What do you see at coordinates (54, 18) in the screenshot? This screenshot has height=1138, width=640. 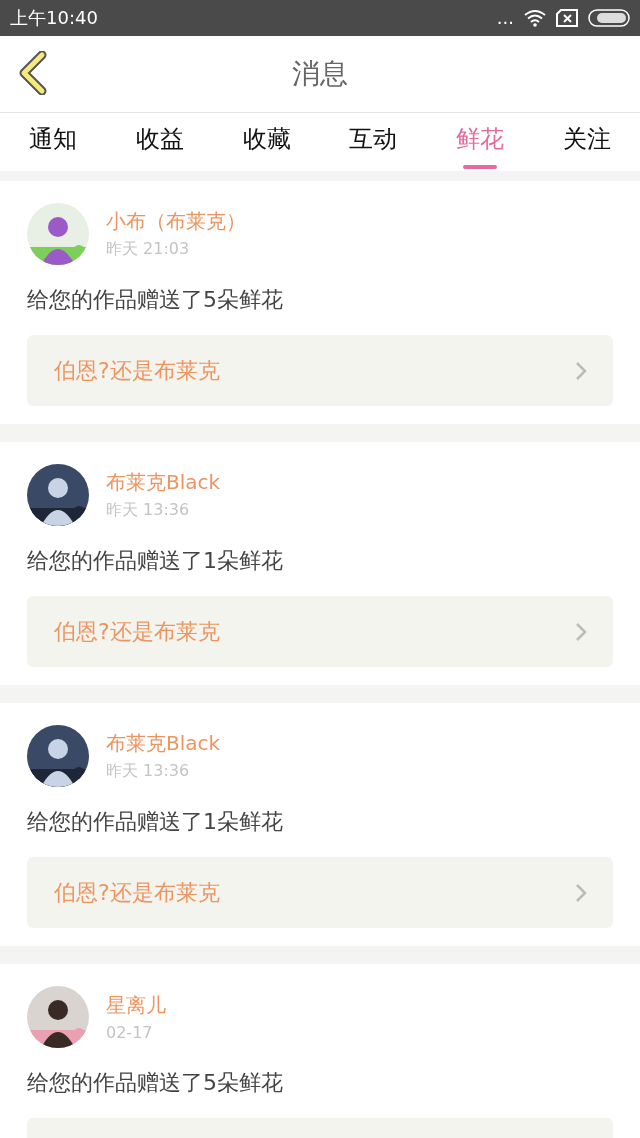 I see `status-time: 上午10:40` at bounding box center [54, 18].